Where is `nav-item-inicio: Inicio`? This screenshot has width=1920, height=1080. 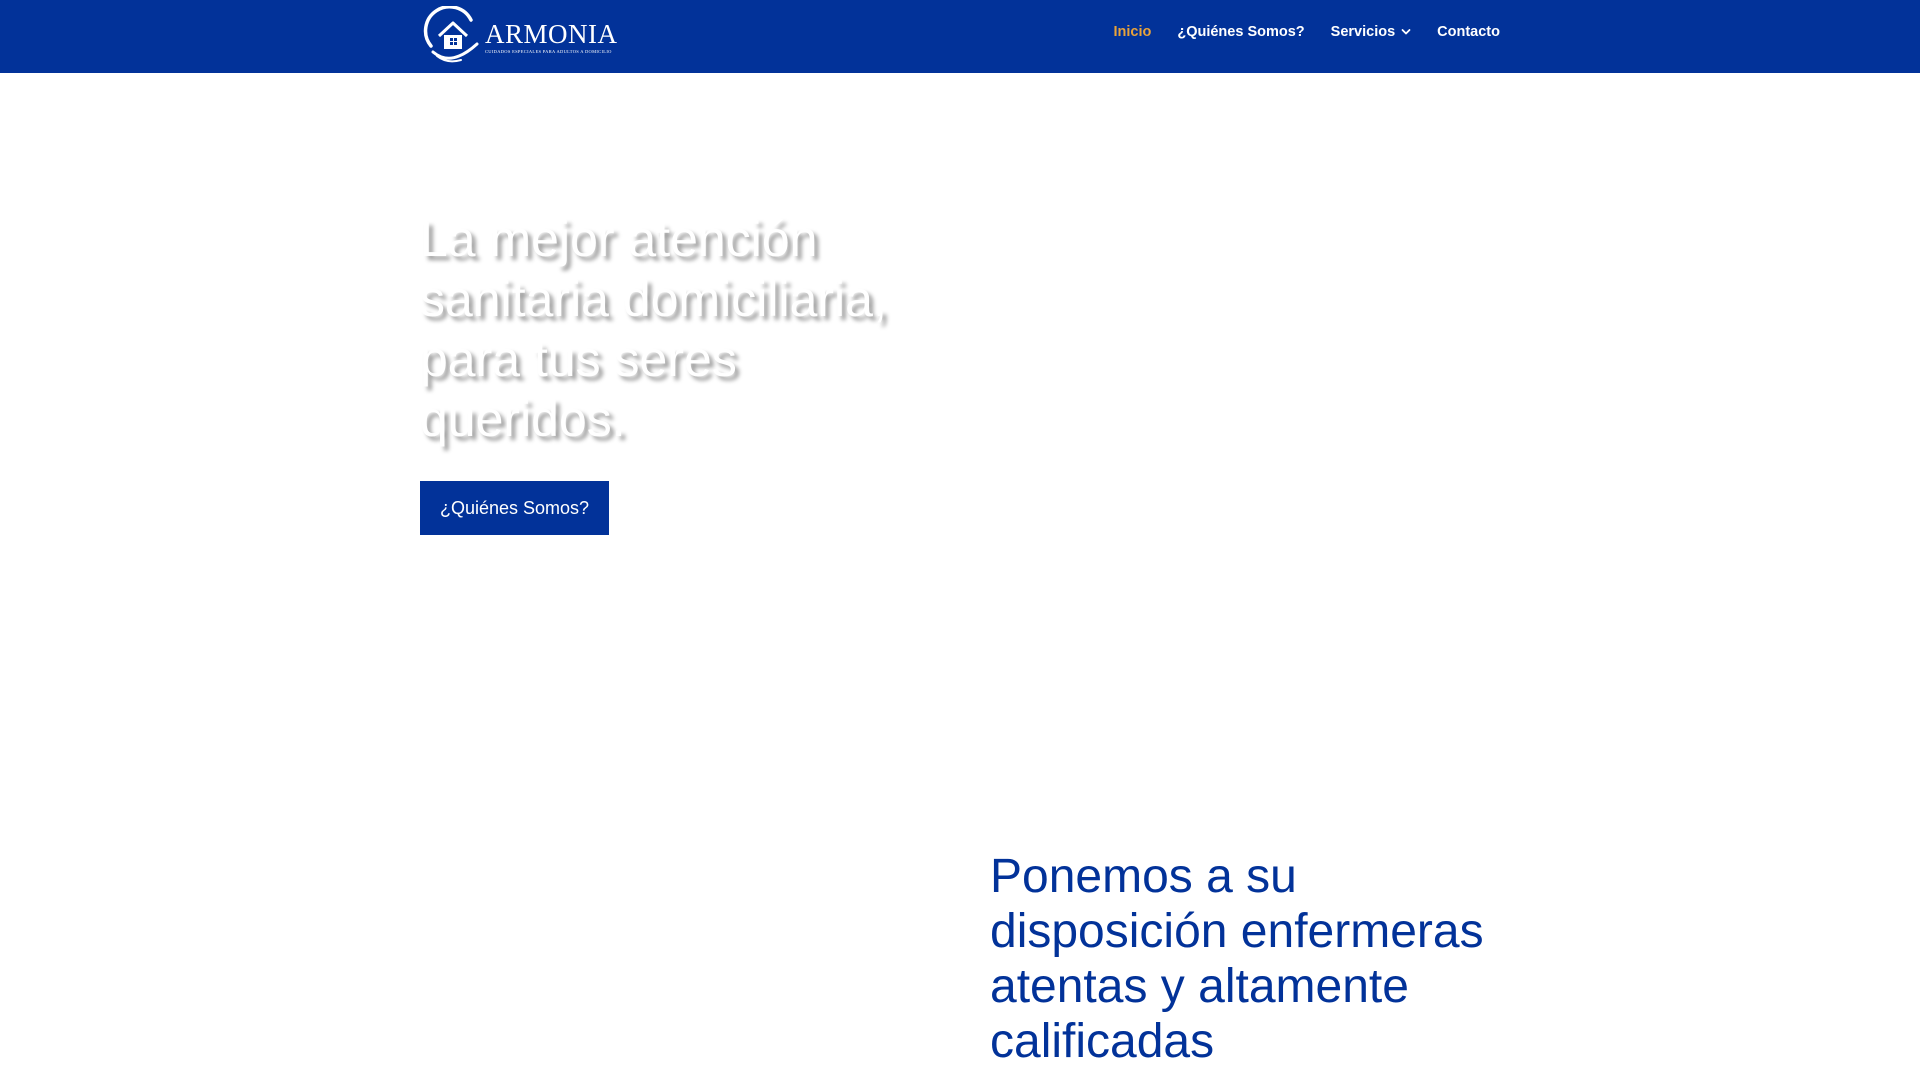 nav-item-inicio: Inicio is located at coordinates (1132, 32).